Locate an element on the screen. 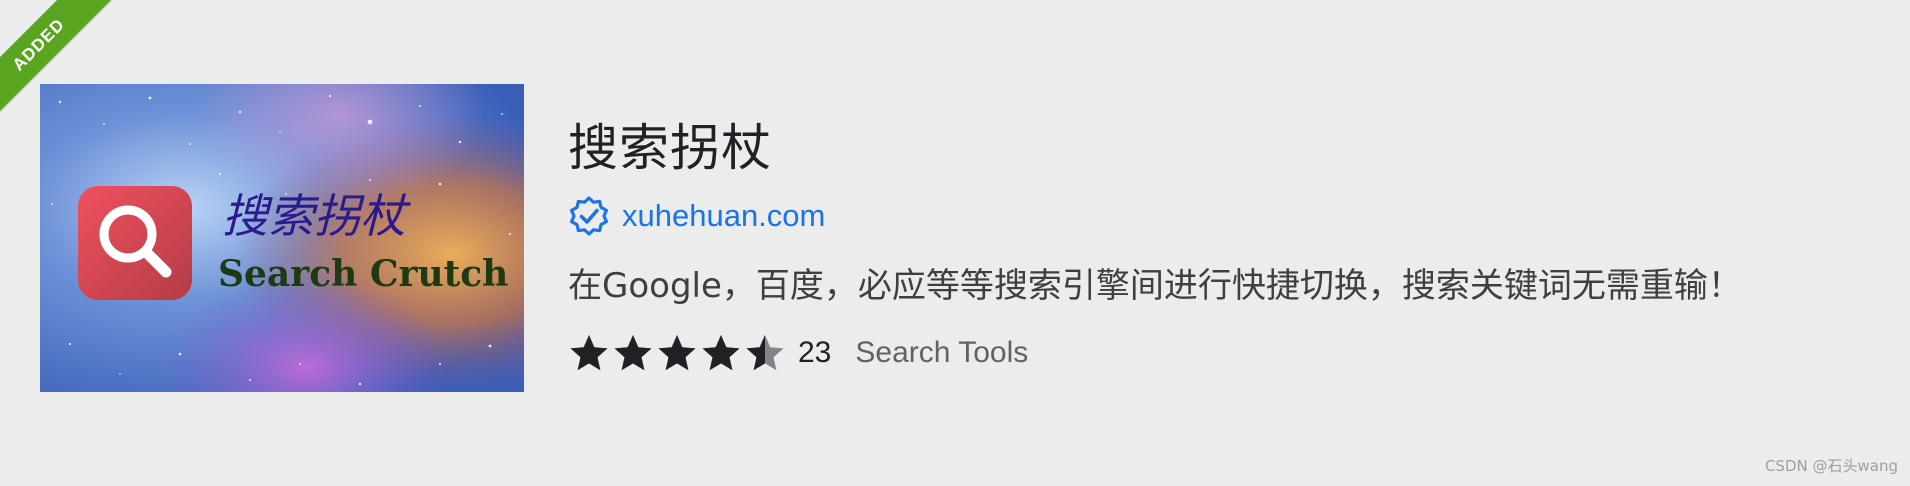 This screenshot has height=486, width=1910. extension-title: 搜索拐杖 is located at coordinates (670, 148).